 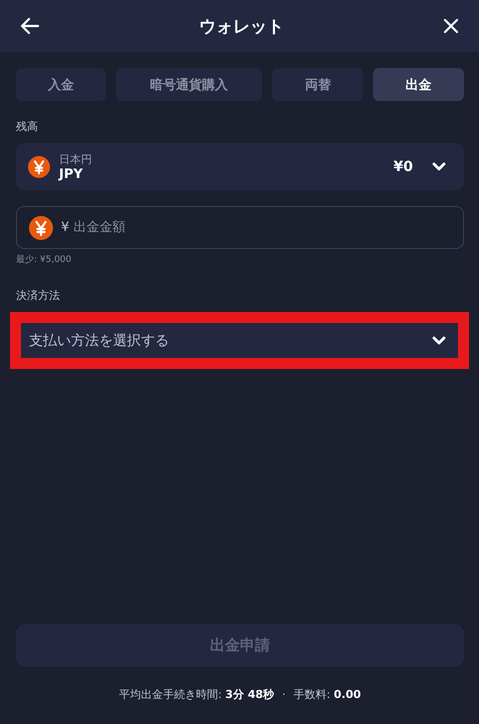 I want to click on back-arrow-icon, so click(x=30, y=26).